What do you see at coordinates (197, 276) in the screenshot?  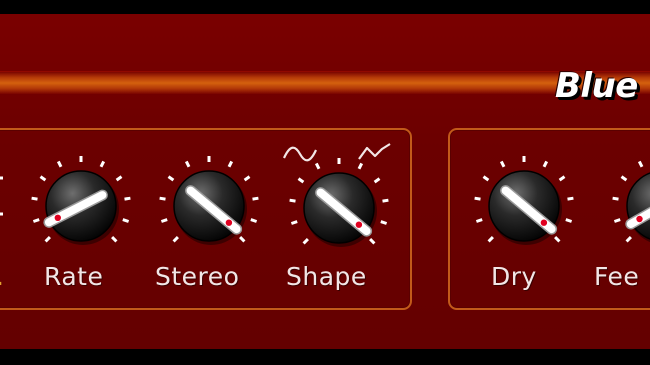 I see `stereo-label: Stereo` at bounding box center [197, 276].